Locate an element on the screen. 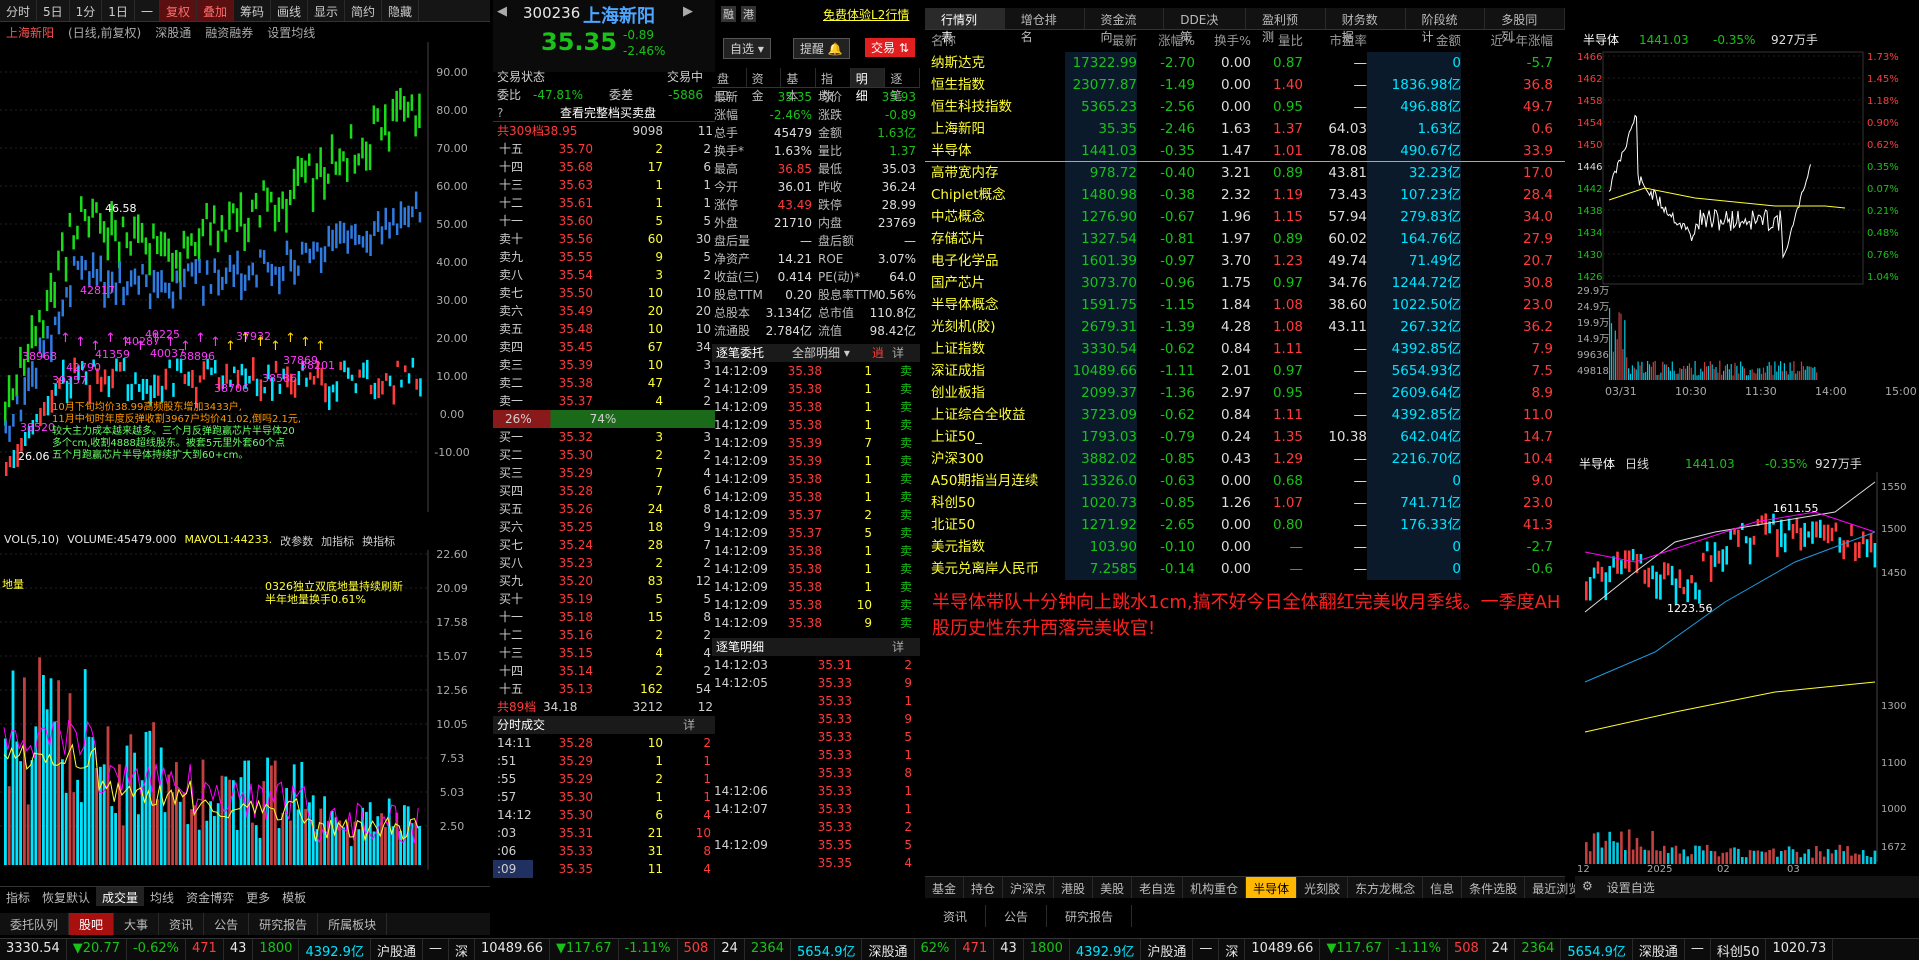 Image resolution: width=1919 pixels, height=960 pixels. chart-link-2: 融资融券 is located at coordinates (229, 32).